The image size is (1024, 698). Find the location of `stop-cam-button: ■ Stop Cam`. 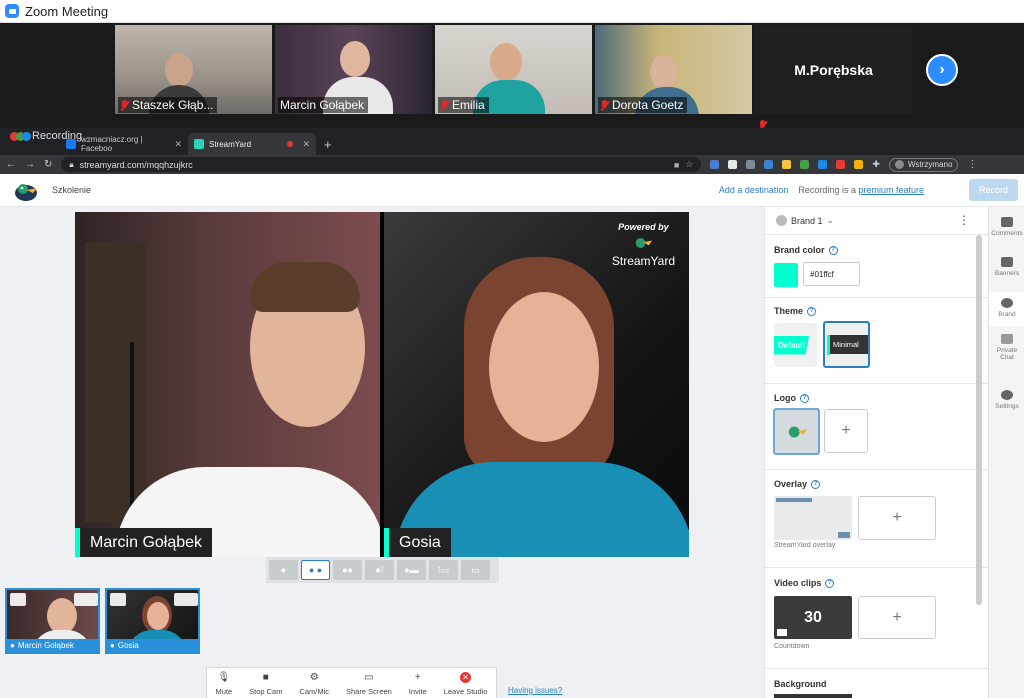

stop-cam-button: ■ Stop Cam is located at coordinates (265, 684).